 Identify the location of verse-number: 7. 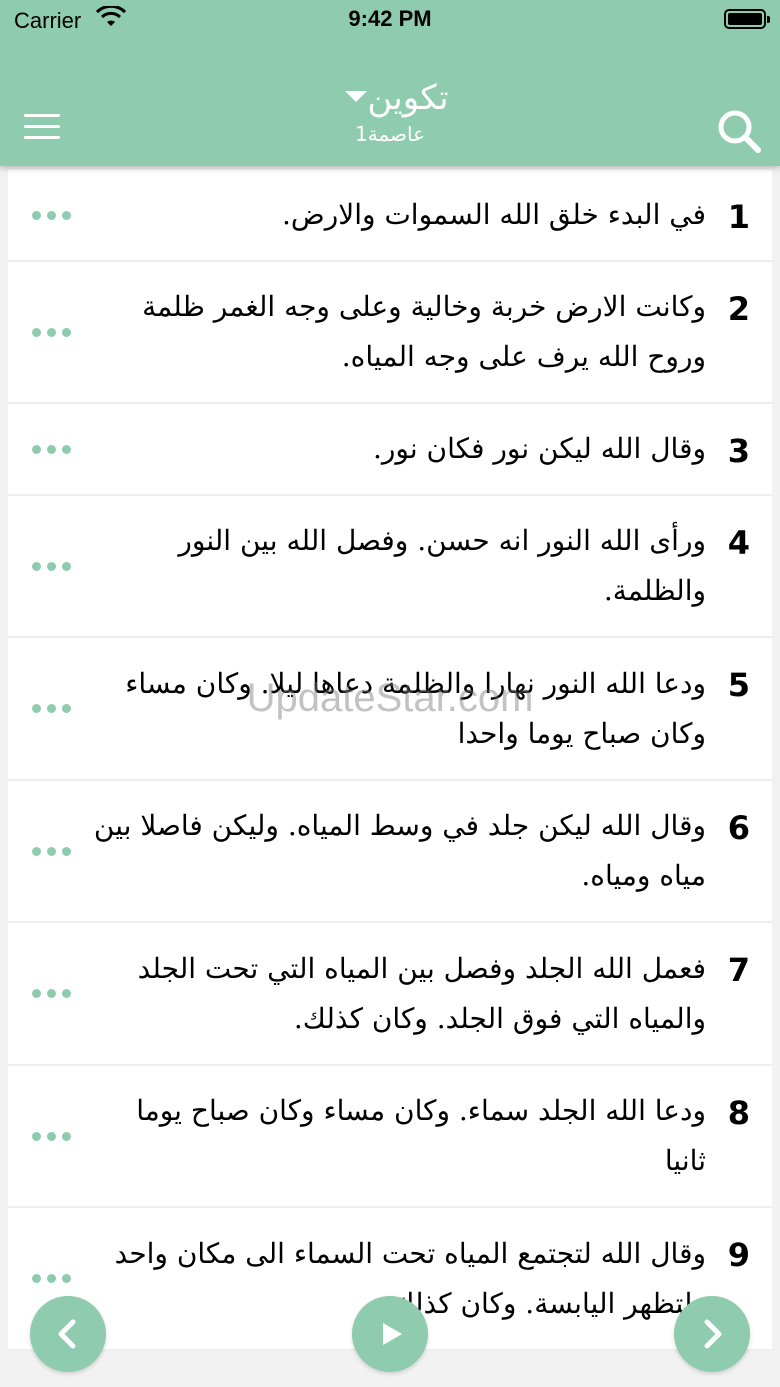
(738, 970).